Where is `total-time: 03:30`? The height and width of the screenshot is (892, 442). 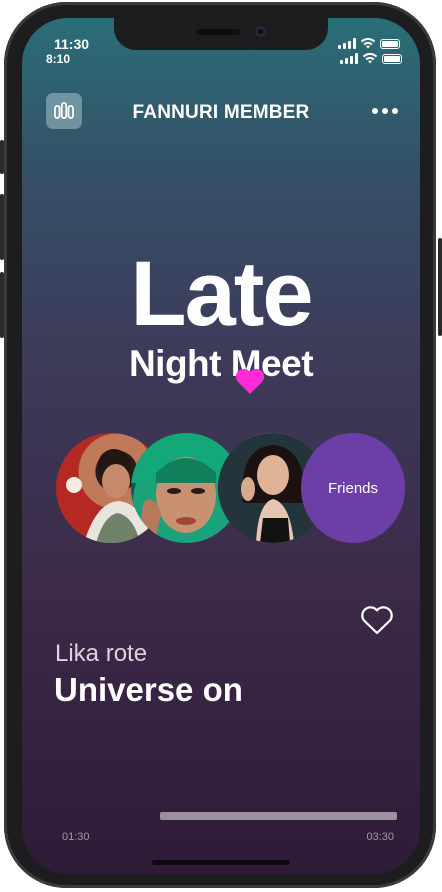
total-time: 03:30 is located at coordinates (380, 837).